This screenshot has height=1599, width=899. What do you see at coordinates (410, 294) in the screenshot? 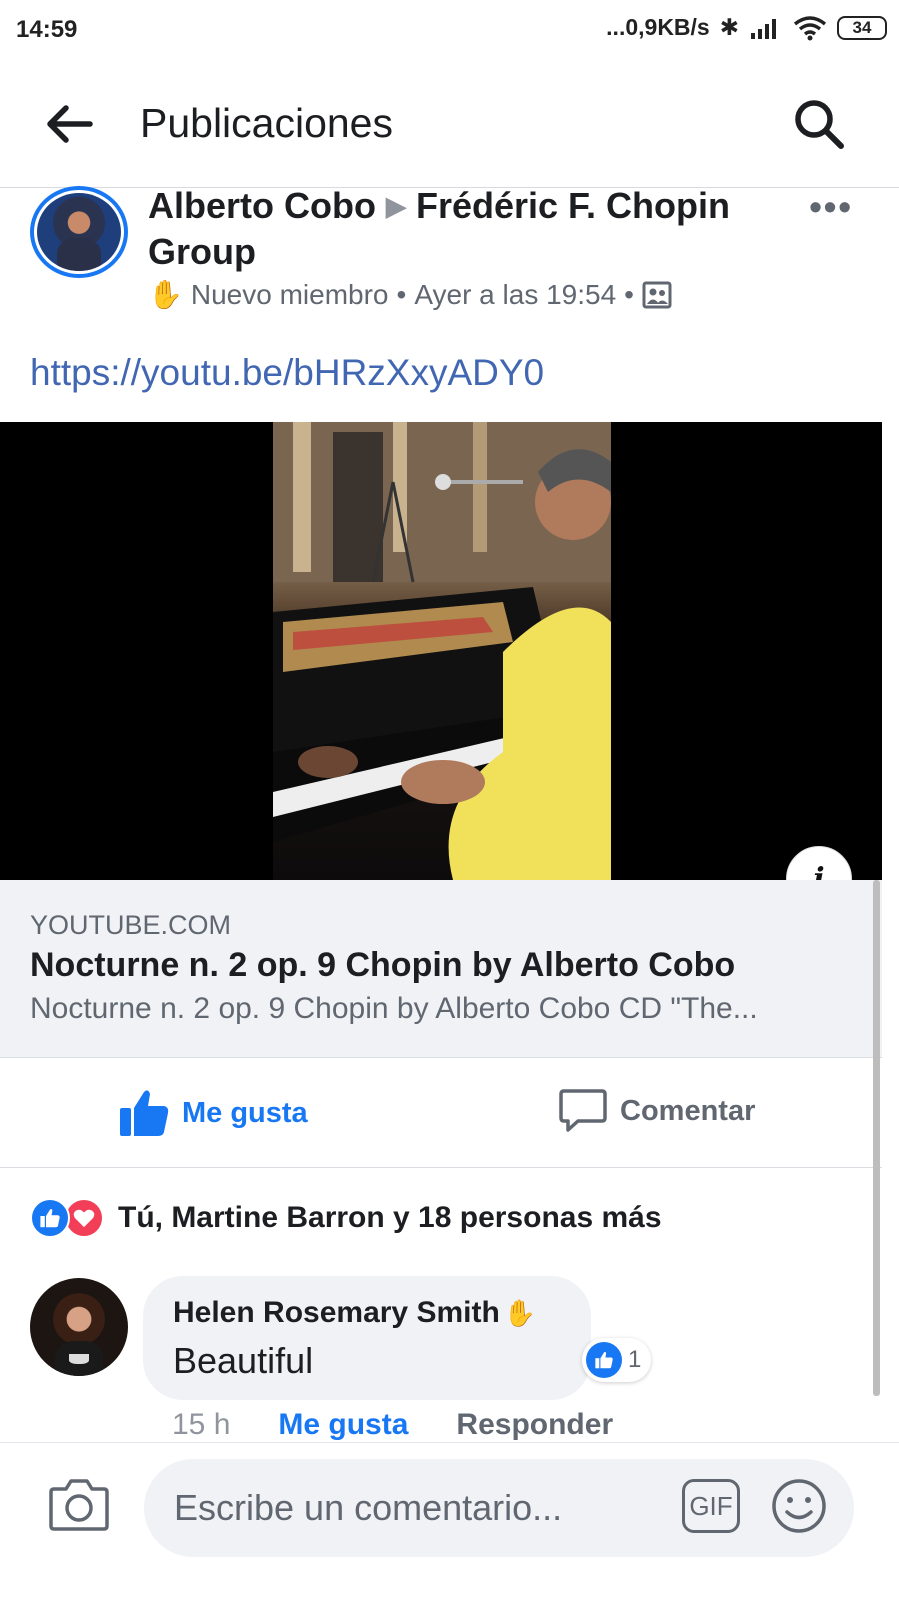
I see `post-meta: ✋ Nuevo miembro • Ayer a las 19:54 •` at bounding box center [410, 294].